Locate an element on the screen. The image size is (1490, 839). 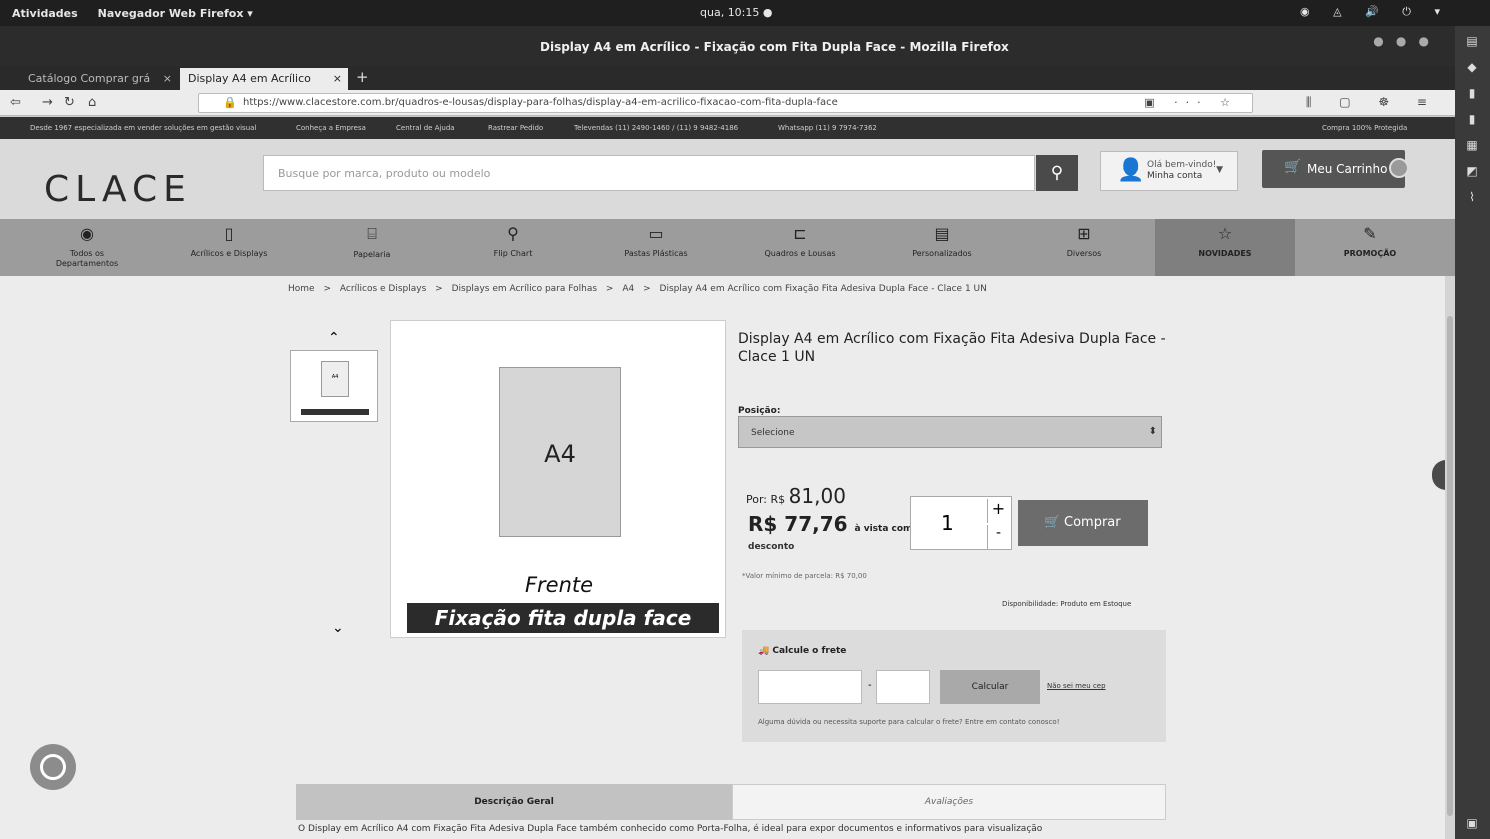
search-button: ⚲ is located at coordinates (1057, 173).